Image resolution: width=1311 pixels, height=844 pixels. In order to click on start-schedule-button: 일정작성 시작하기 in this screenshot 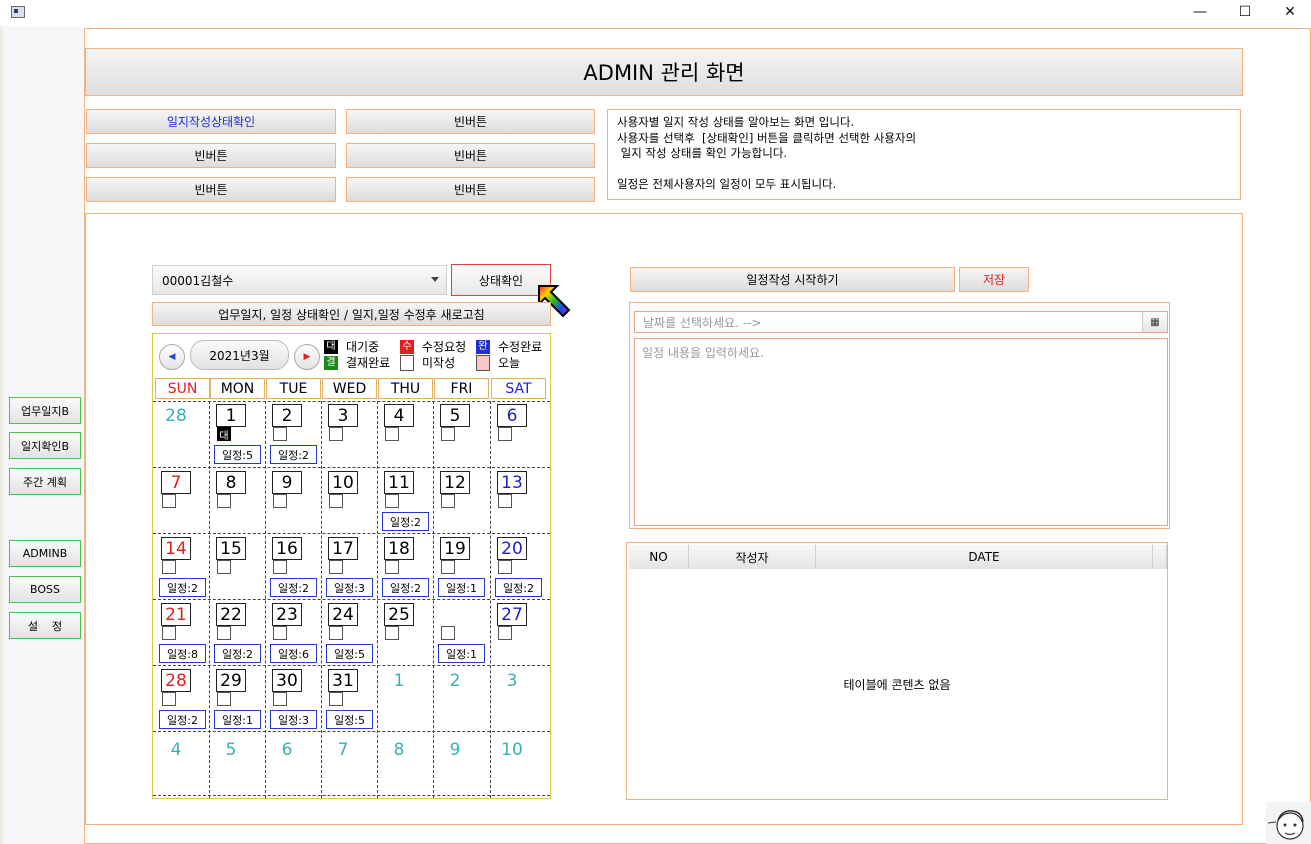, I will do `click(792, 279)`.